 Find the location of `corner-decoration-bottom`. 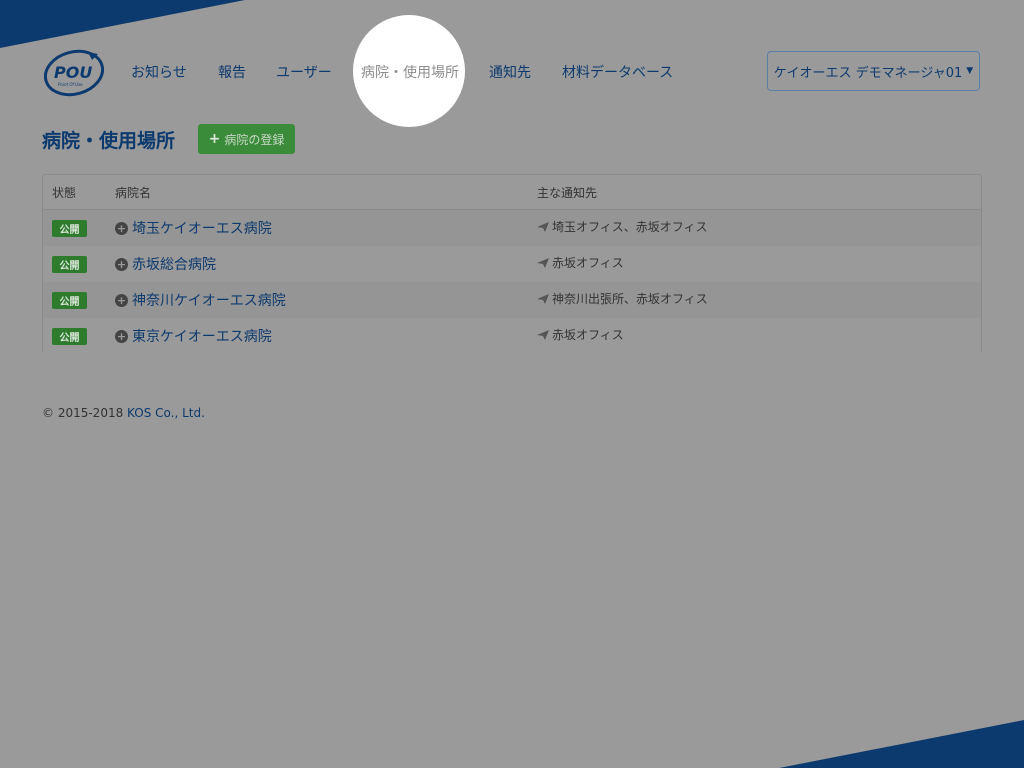

corner-decoration-bottom is located at coordinates (901, 744).